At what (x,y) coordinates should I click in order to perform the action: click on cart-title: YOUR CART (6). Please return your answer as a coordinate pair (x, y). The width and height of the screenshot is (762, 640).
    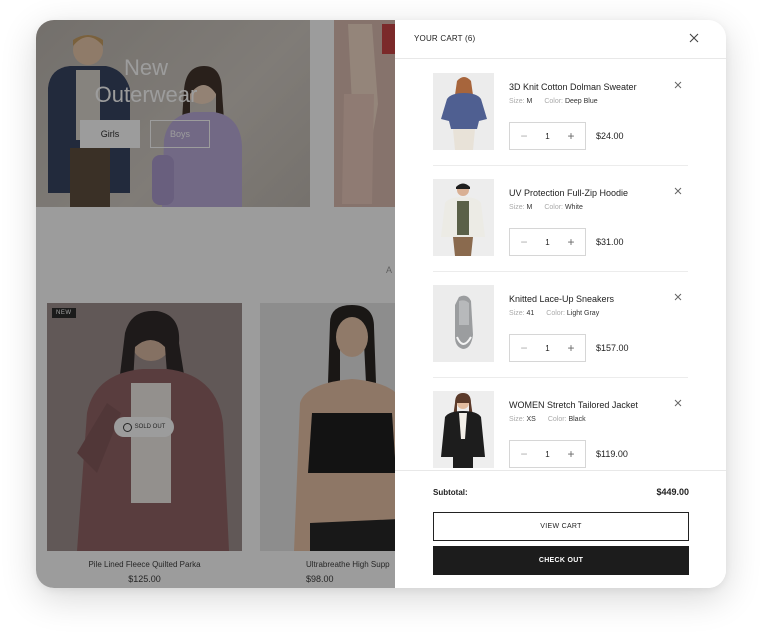
    Looking at the image, I should click on (445, 38).